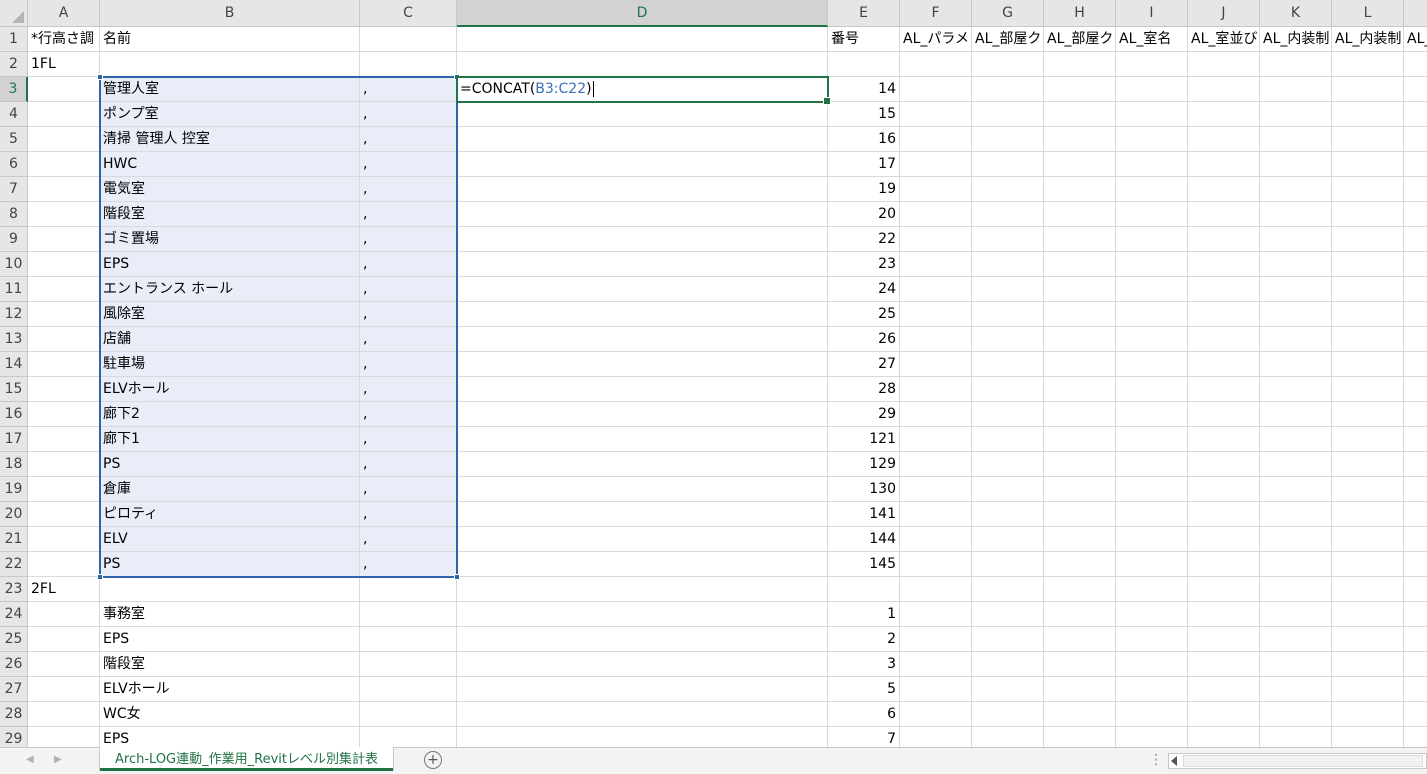 This screenshot has width=1427, height=774. Describe the element at coordinates (1224, 339) in the screenshot. I see `cell-j13` at that location.